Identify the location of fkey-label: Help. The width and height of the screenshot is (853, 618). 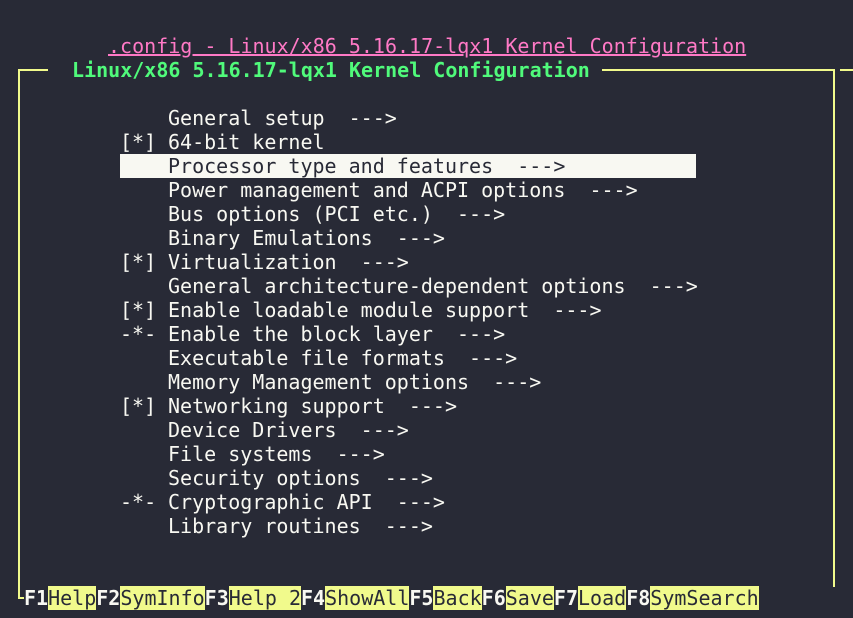
(72, 598).